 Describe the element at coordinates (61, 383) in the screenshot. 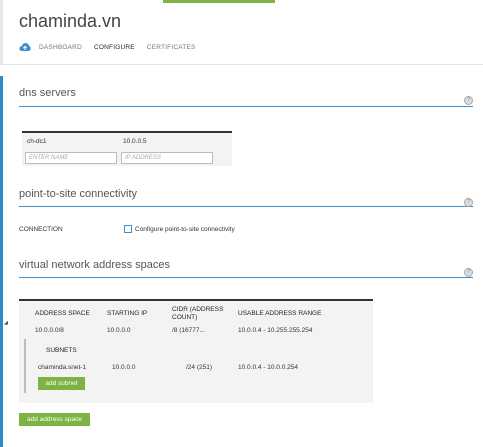

I see `add-subnet-button: add subnet` at that location.